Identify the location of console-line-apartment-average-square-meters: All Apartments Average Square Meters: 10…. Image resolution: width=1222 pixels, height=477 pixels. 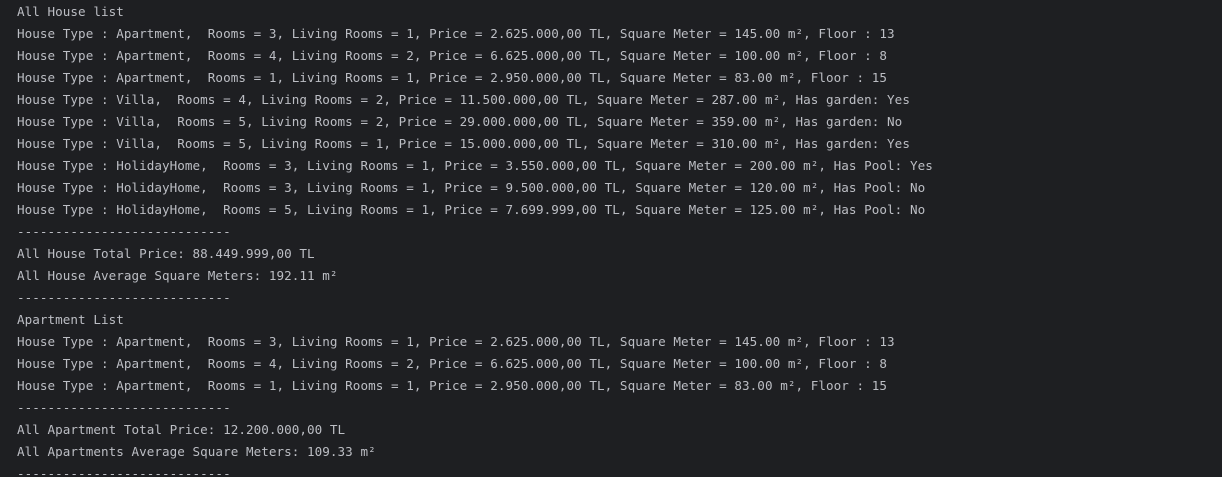
(196, 451).